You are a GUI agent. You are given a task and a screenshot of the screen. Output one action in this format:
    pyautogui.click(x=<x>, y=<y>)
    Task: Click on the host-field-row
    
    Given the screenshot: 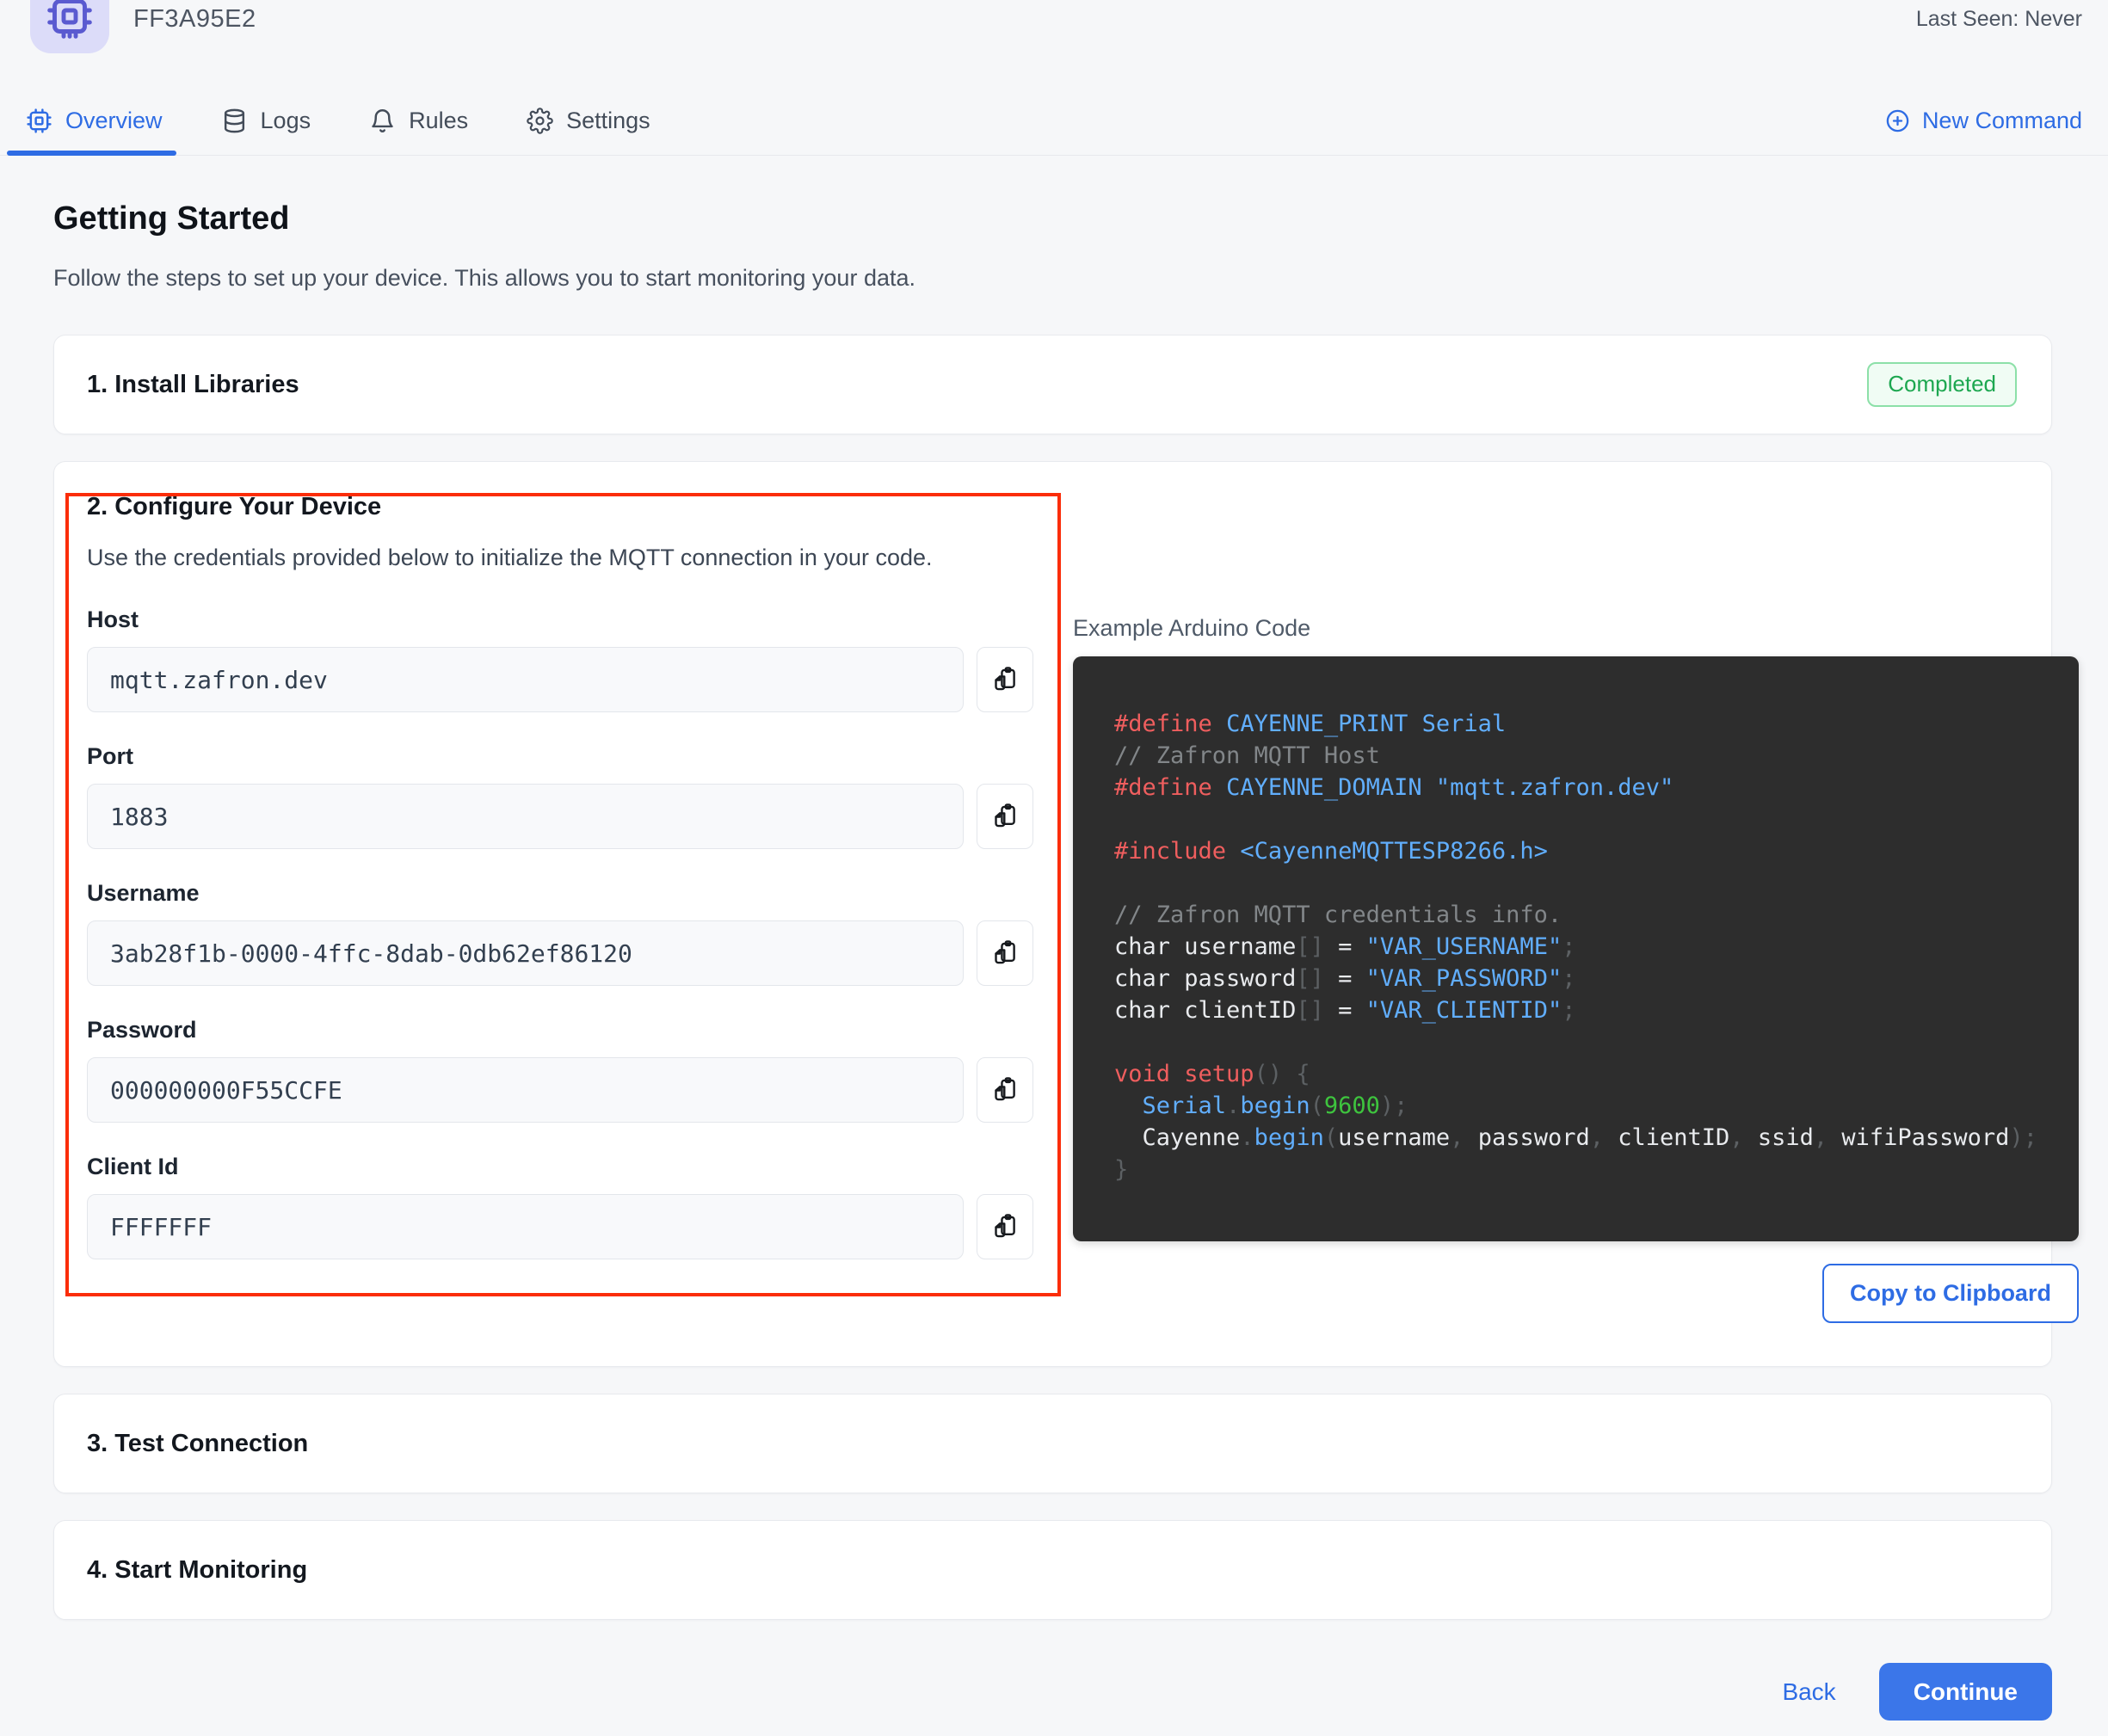 What is the action you would take?
    pyautogui.click(x=560, y=679)
    